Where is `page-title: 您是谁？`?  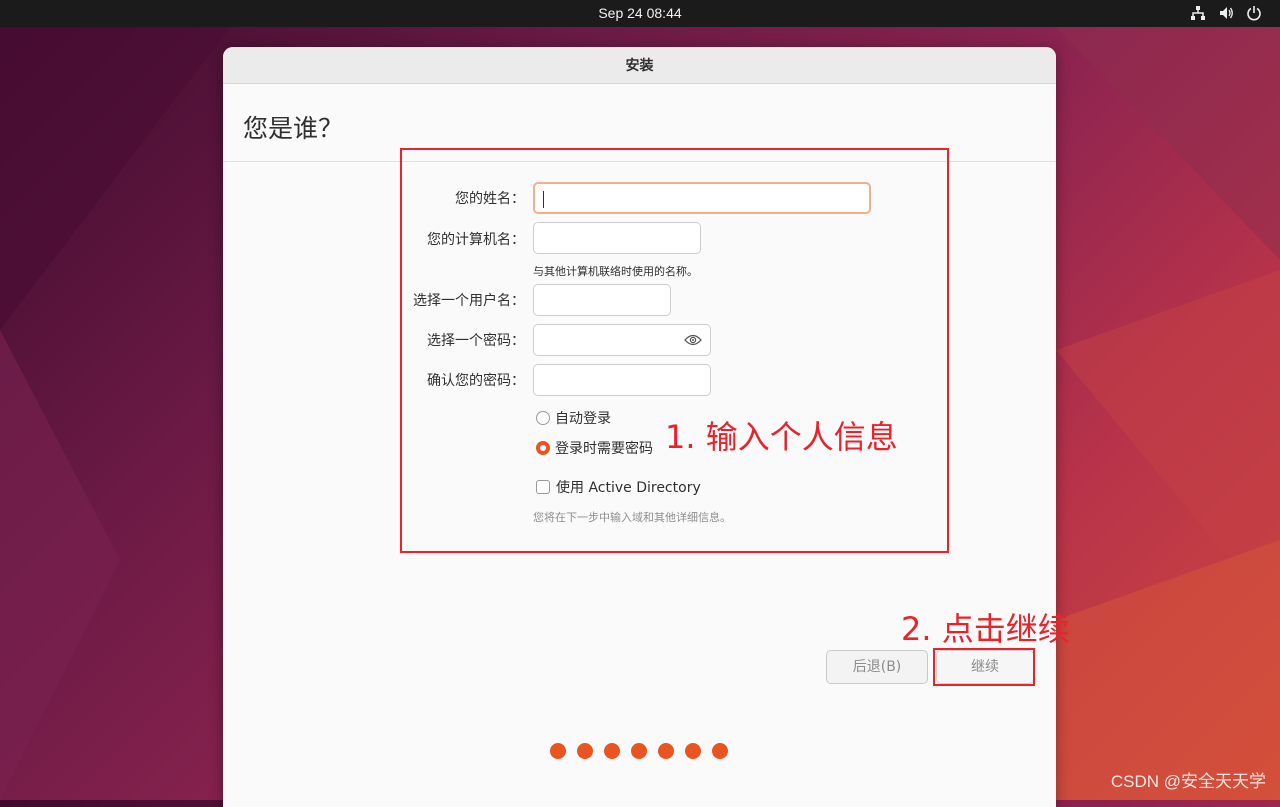
page-title: 您是谁？ is located at coordinates (293, 128).